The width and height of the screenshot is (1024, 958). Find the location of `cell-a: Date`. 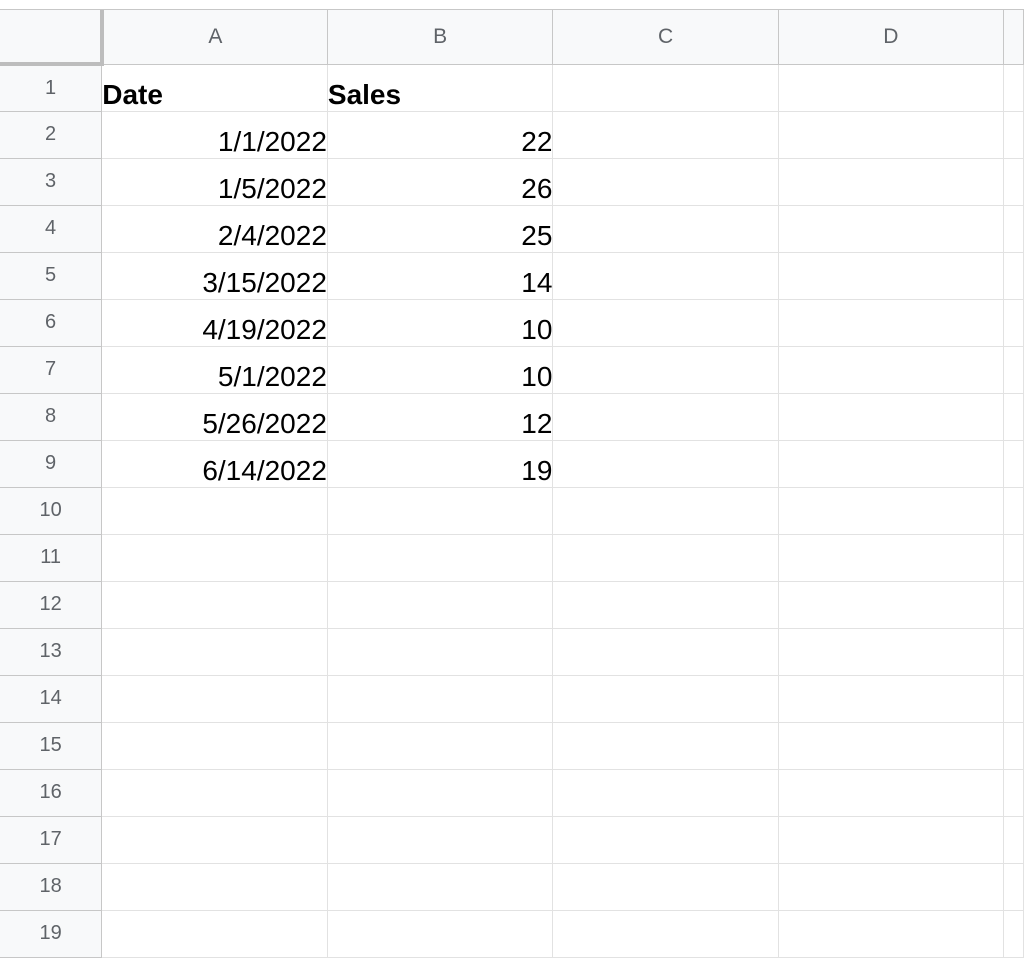

cell-a: Date is located at coordinates (214, 88).